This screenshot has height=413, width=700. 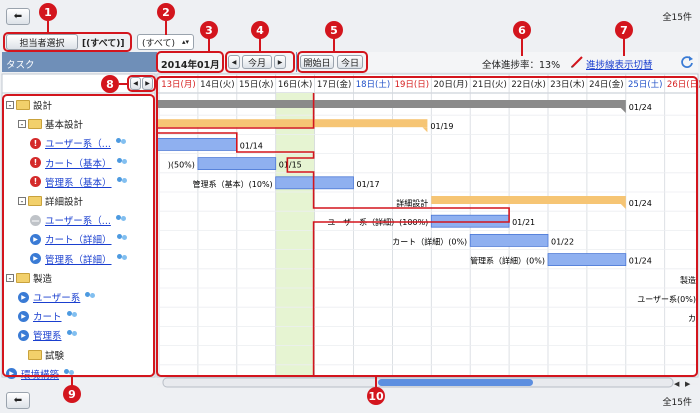 I want to click on tree-task-link: カート, so click(x=47, y=316).